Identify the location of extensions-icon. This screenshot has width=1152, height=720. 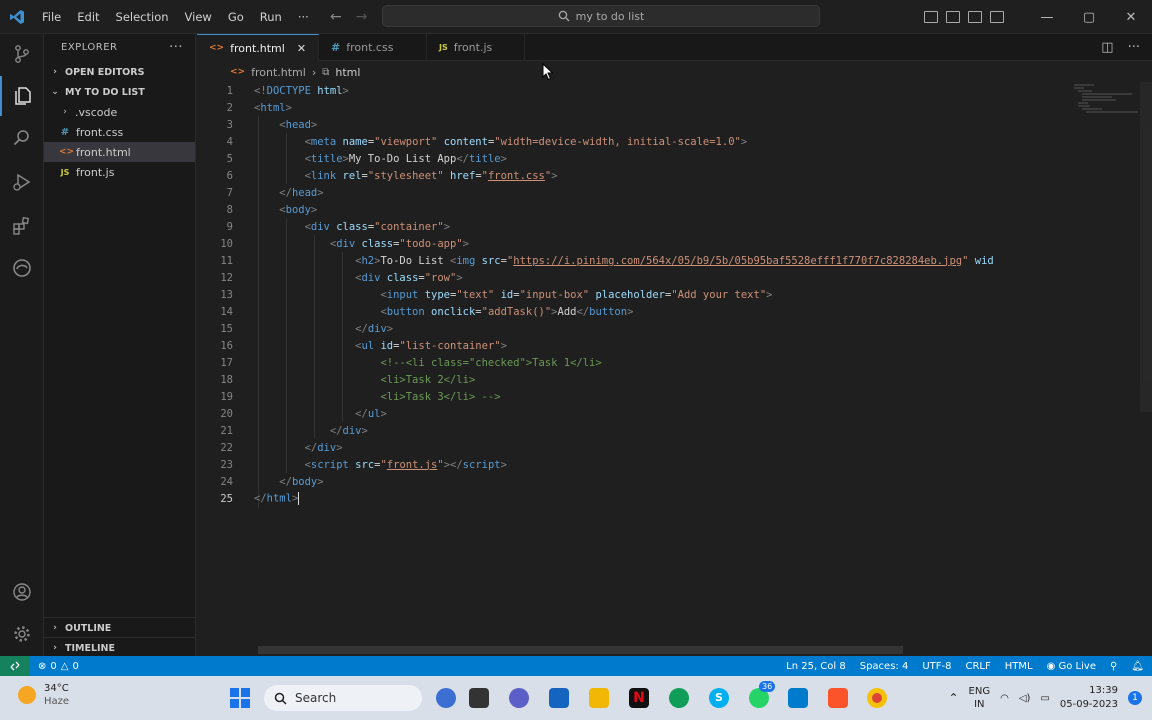
(22, 226).